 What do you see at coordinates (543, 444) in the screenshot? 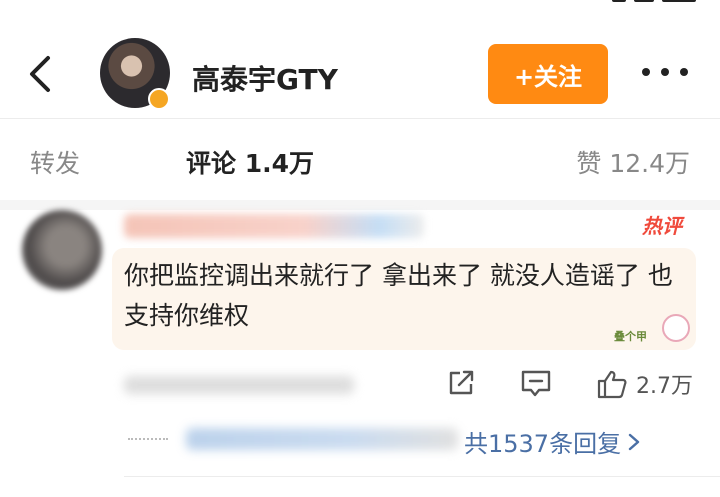
I see `reply-count-text: 共1537条回复` at bounding box center [543, 444].